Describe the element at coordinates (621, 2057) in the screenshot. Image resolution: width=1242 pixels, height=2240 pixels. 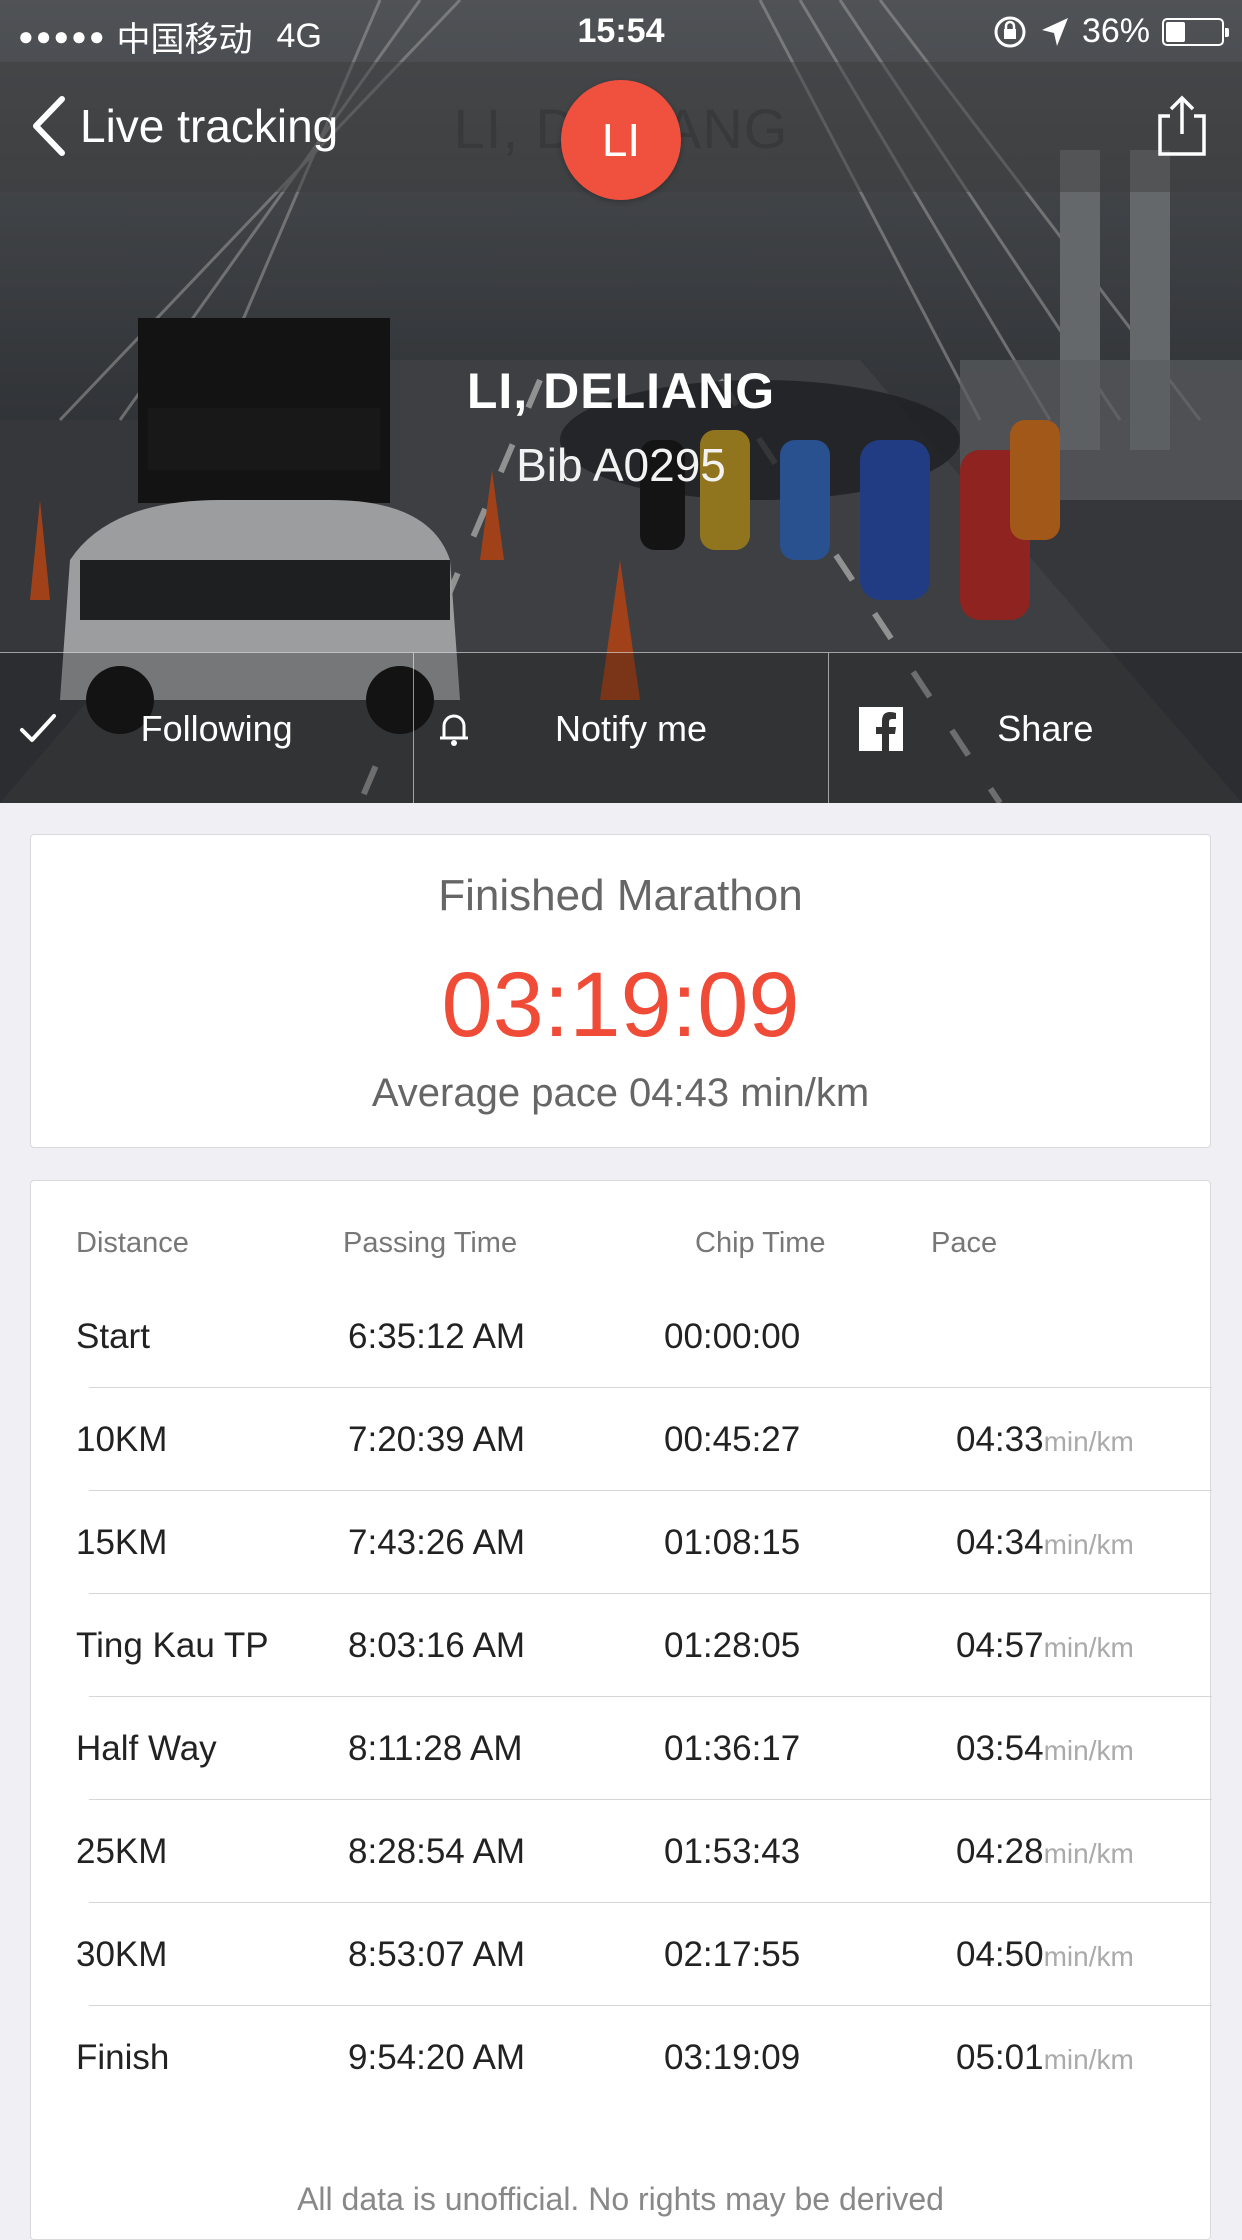
I see `table-row: Finish 9:54:20 AM 03:19:09 05:01min/km` at that location.